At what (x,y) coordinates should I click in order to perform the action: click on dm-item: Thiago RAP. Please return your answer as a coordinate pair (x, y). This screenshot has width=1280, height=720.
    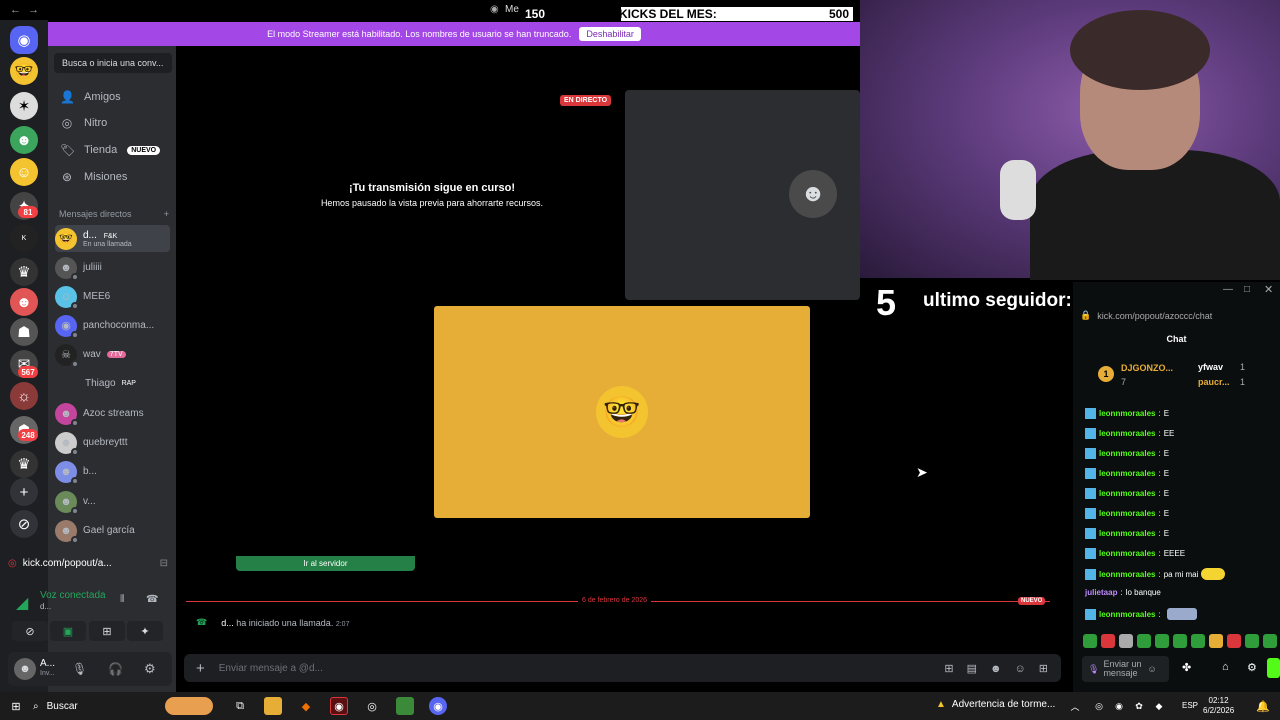
    Looking at the image, I should click on (112, 383).